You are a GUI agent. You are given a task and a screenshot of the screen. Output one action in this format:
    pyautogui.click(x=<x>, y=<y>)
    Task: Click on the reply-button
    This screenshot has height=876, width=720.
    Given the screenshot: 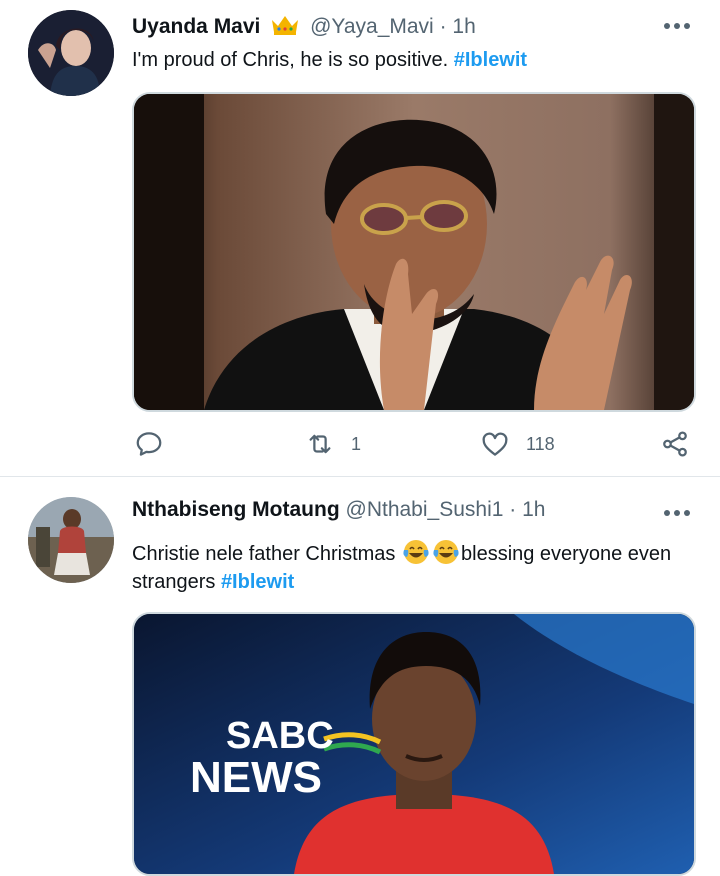 What is the action you would take?
    pyautogui.click(x=157, y=444)
    